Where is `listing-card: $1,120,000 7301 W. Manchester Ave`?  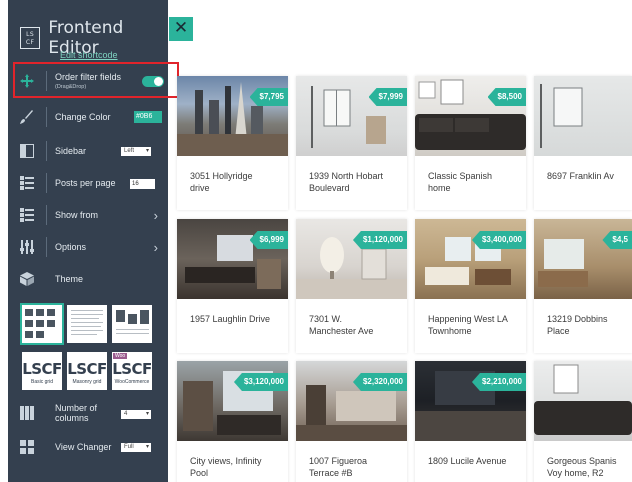
listing-card: $1,120,000 7301 W. Manchester Ave is located at coordinates (351, 286).